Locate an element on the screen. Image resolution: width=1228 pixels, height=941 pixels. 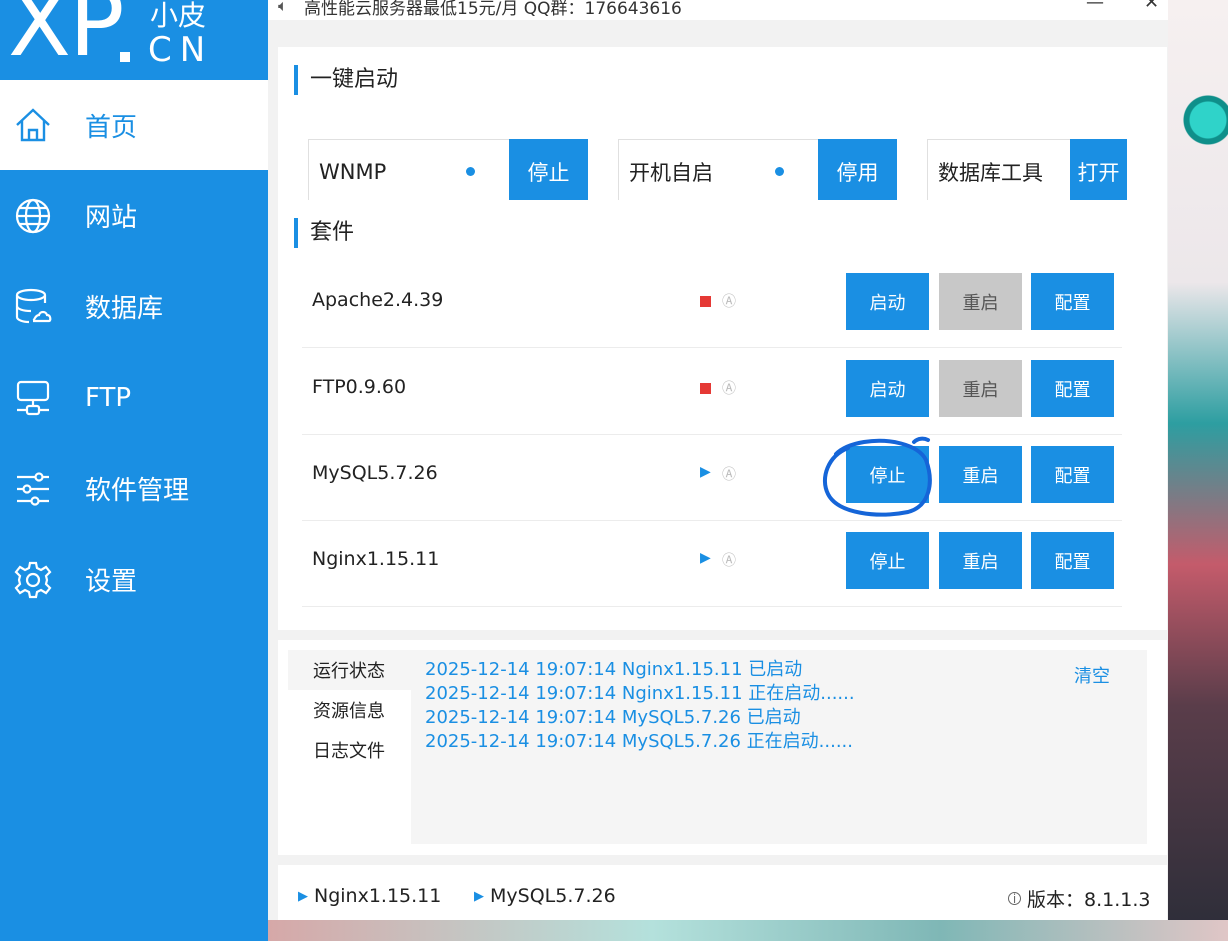
quick-item-autostart: 开机自启 停用 is located at coordinates (757, 171).